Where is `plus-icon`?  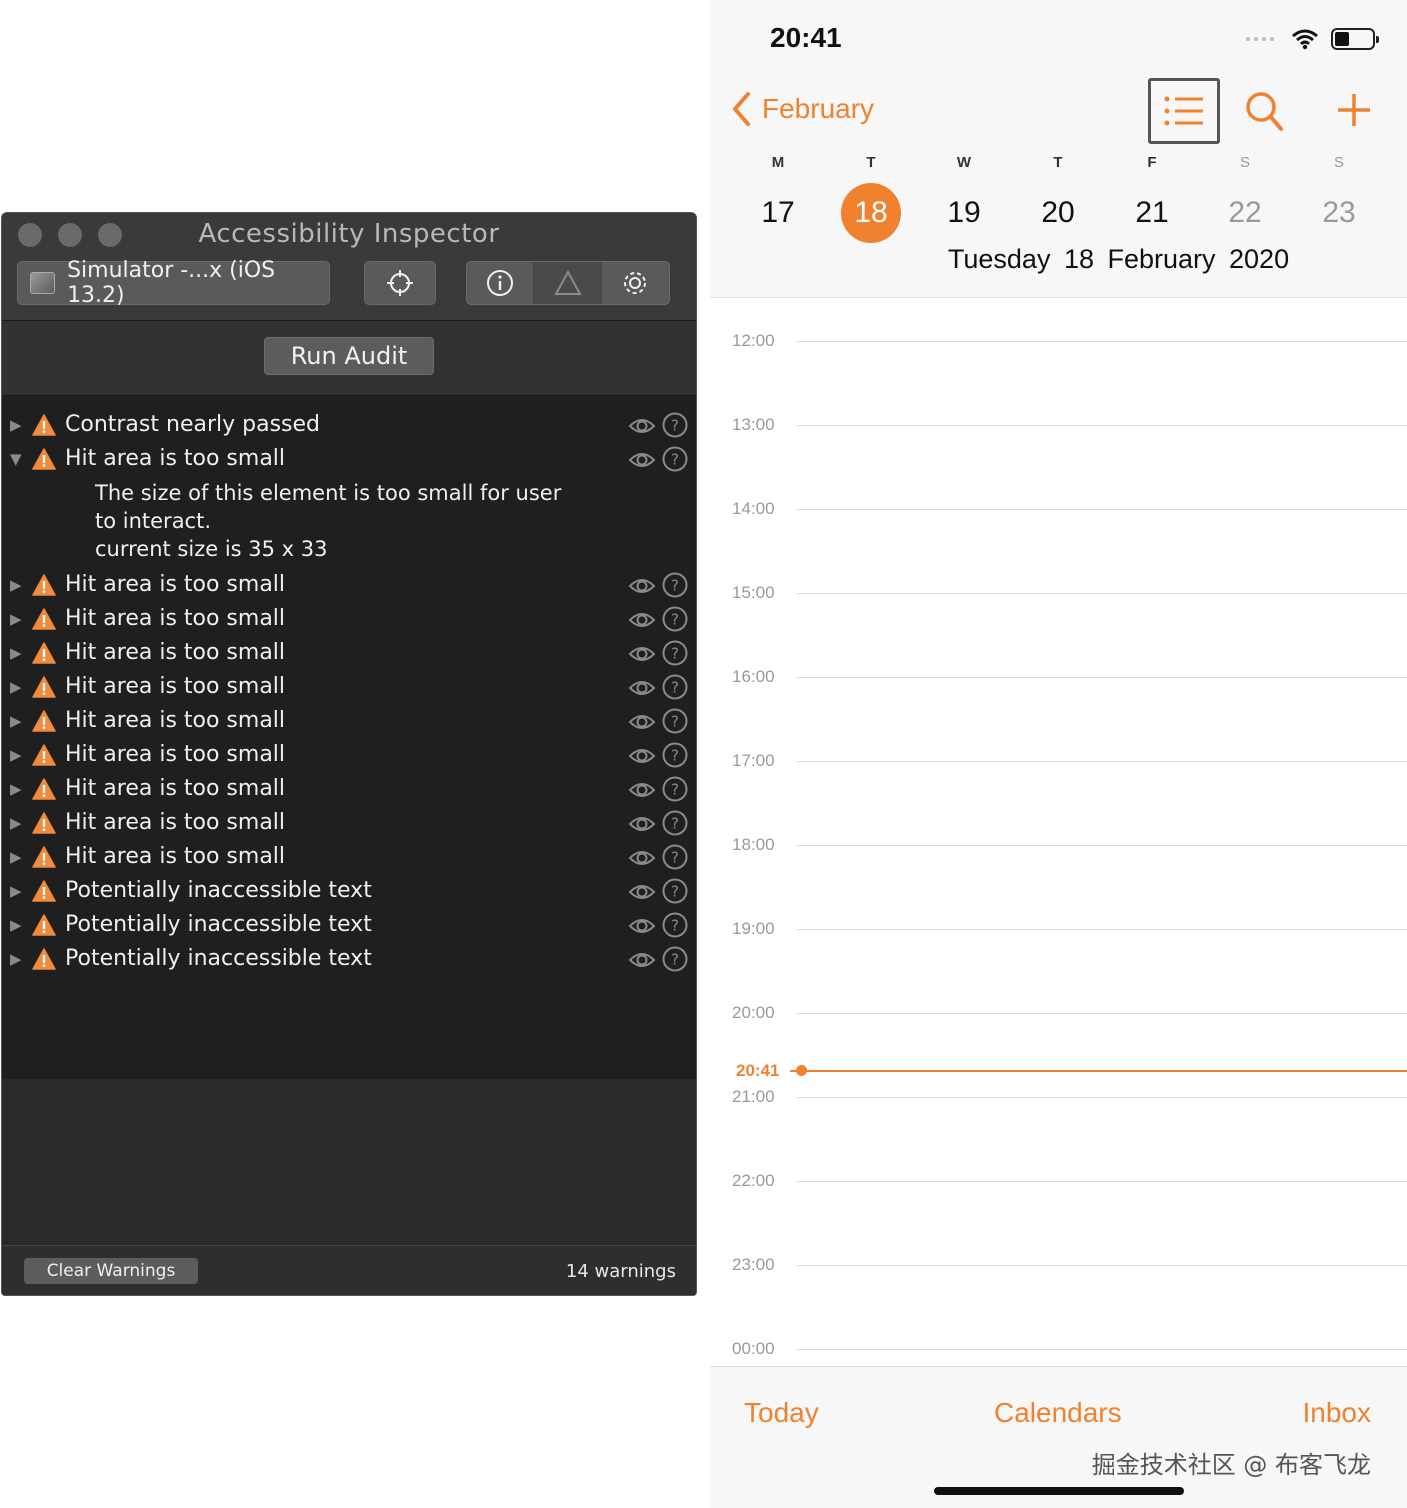
plus-icon is located at coordinates (1354, 110).